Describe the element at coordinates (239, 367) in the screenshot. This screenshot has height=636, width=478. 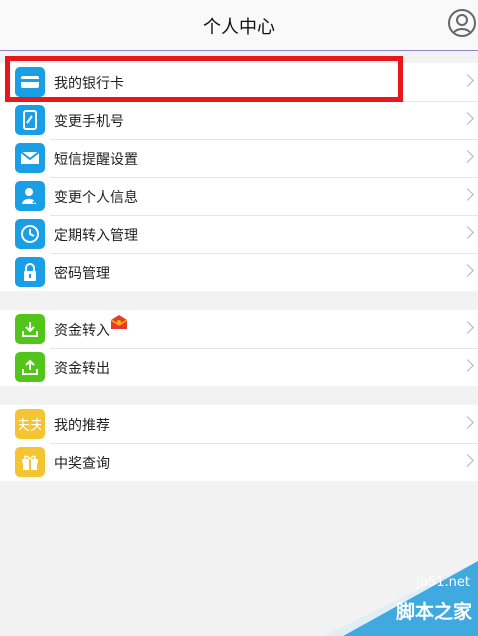
I see `menu-item-funds-out: 资金转出` at that location.